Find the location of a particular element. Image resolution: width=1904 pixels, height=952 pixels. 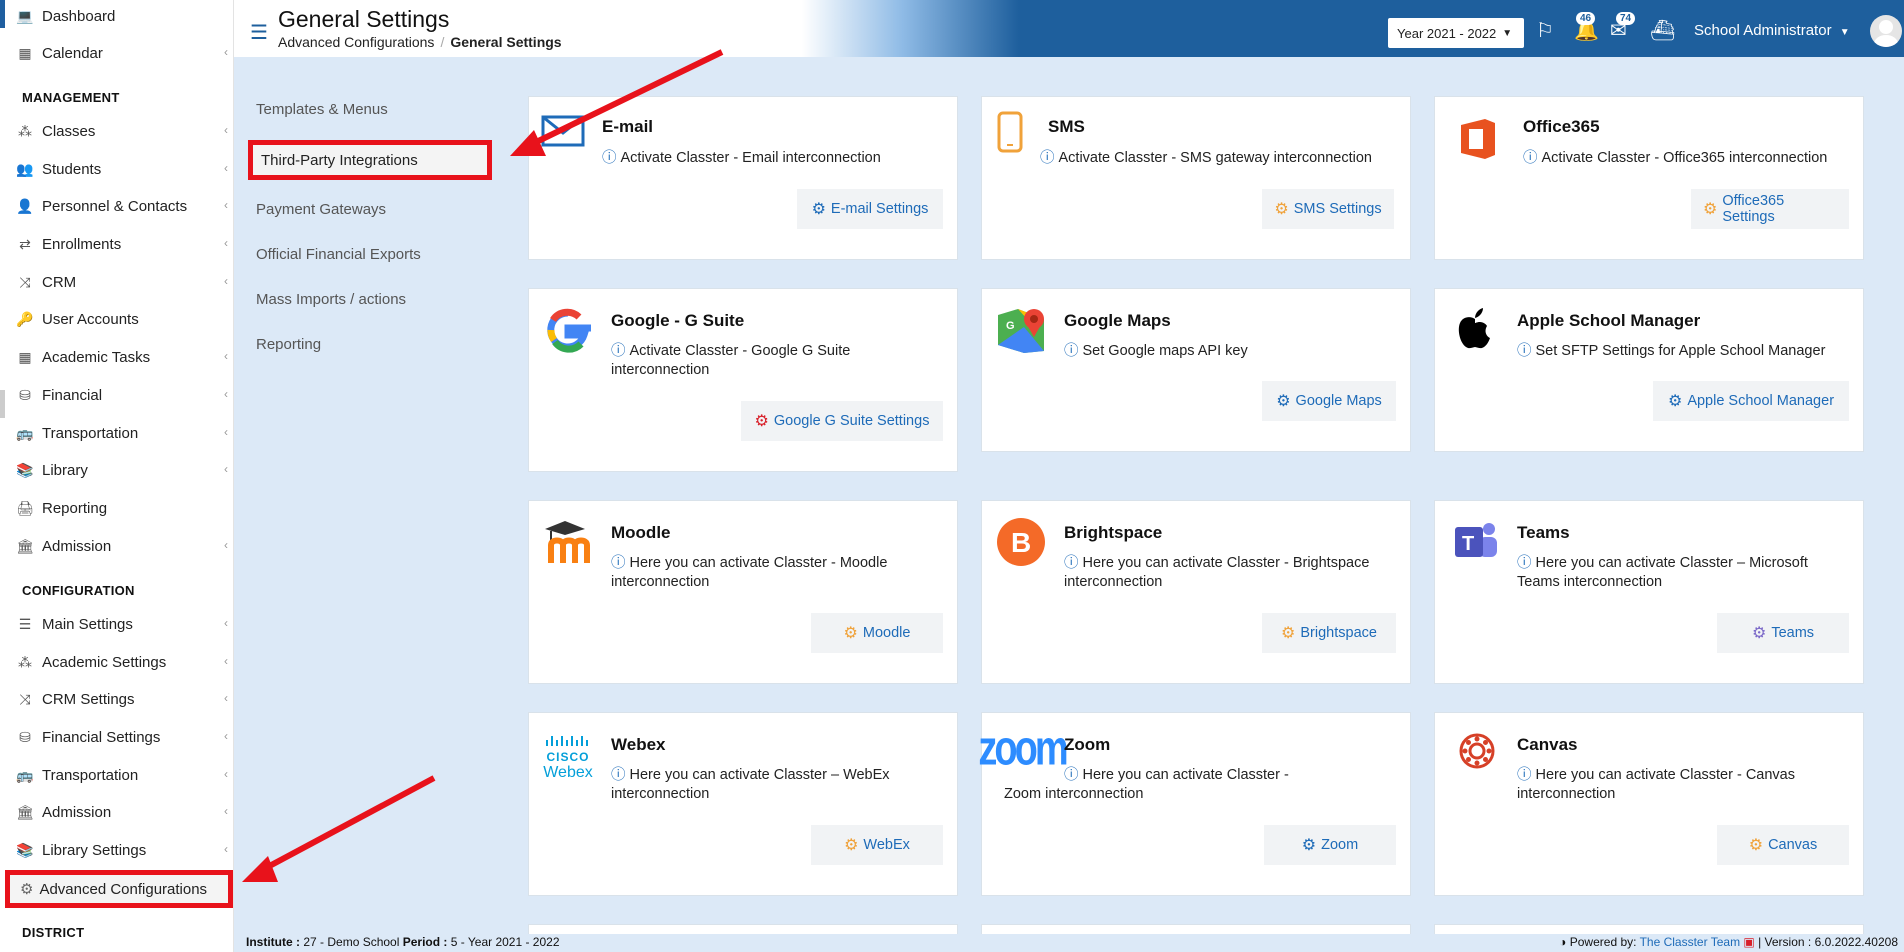

apple-school-manager-button: ⚙ Apple School Manager is located at coordinates (1751, 401).